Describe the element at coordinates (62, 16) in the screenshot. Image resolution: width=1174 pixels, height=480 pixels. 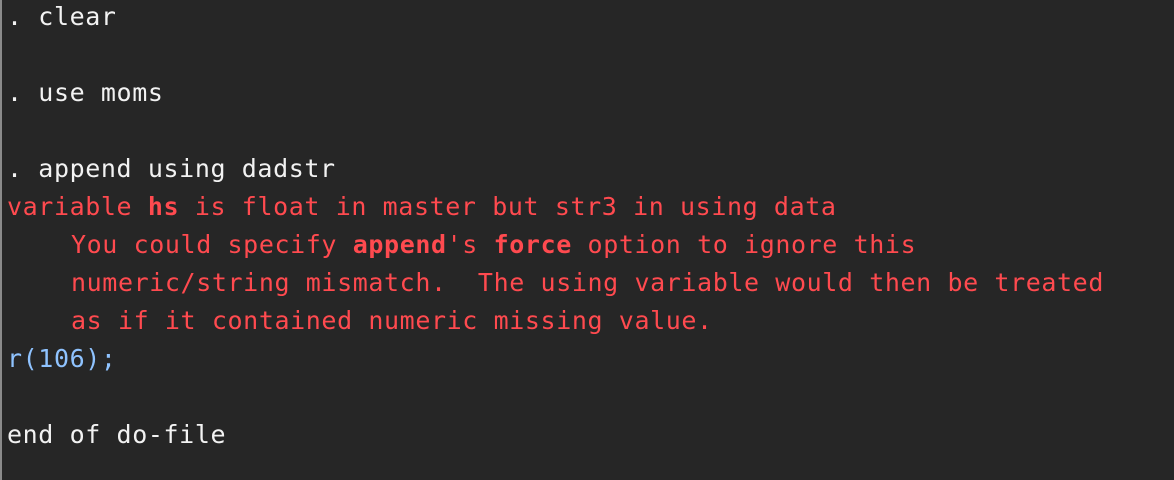
I see `command-line-clear: . clear` at that location.